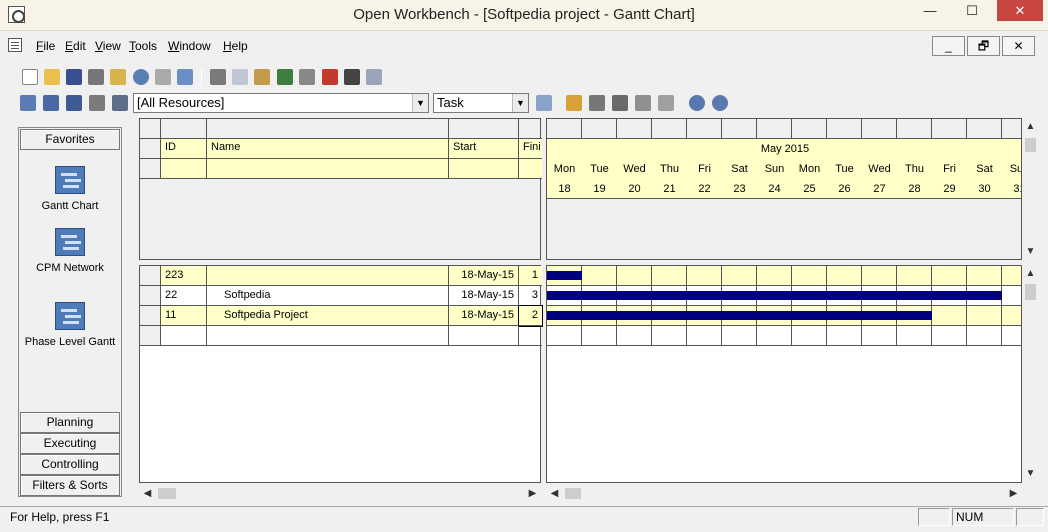  I want to click on view-cpm-network: CPM Network, so click(70, 251).